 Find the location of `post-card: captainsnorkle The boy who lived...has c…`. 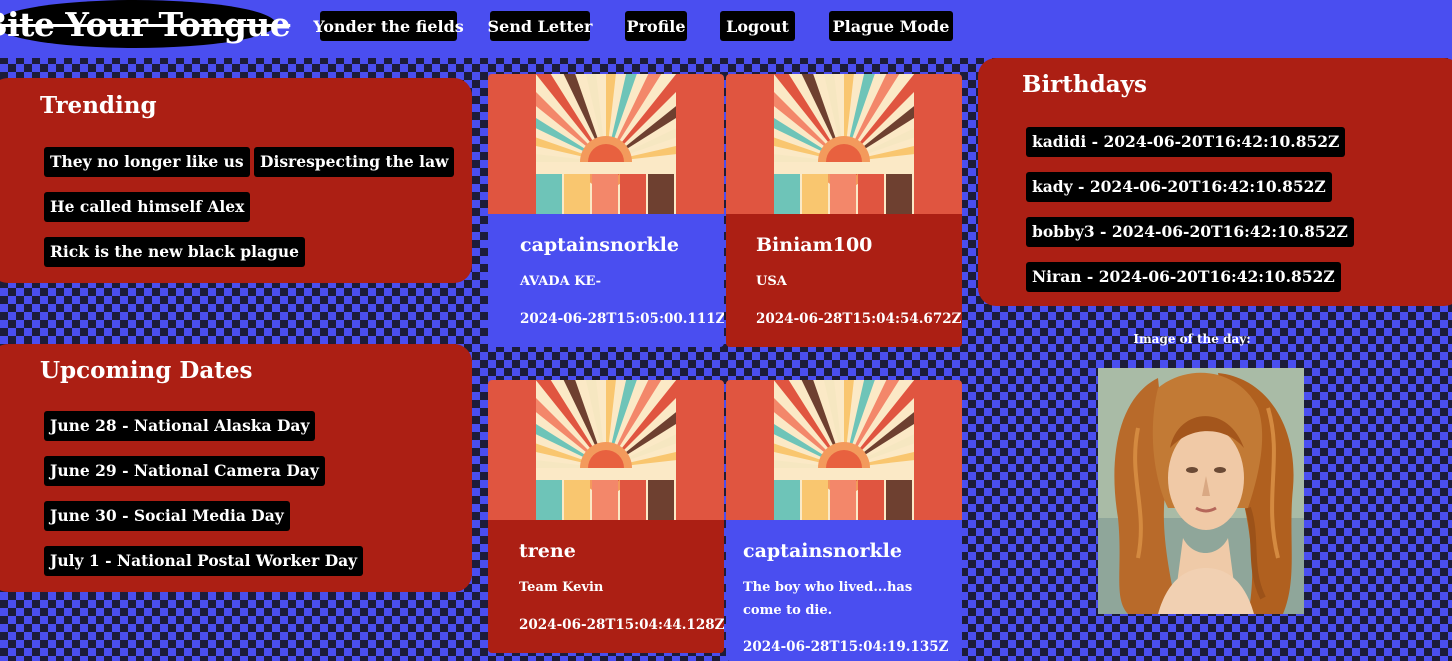

post-card: captainsnorkle The boy who lived...has c… is located at coordinates (844, 520).